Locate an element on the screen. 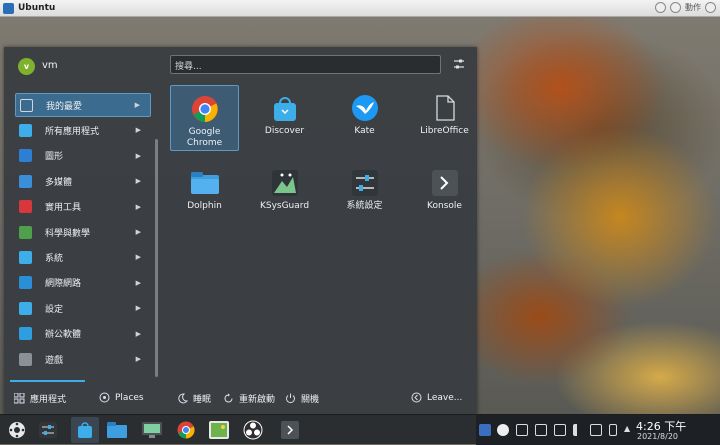  sidebar-item-8: 設定 ▶ is located at coordinates (83, 308).